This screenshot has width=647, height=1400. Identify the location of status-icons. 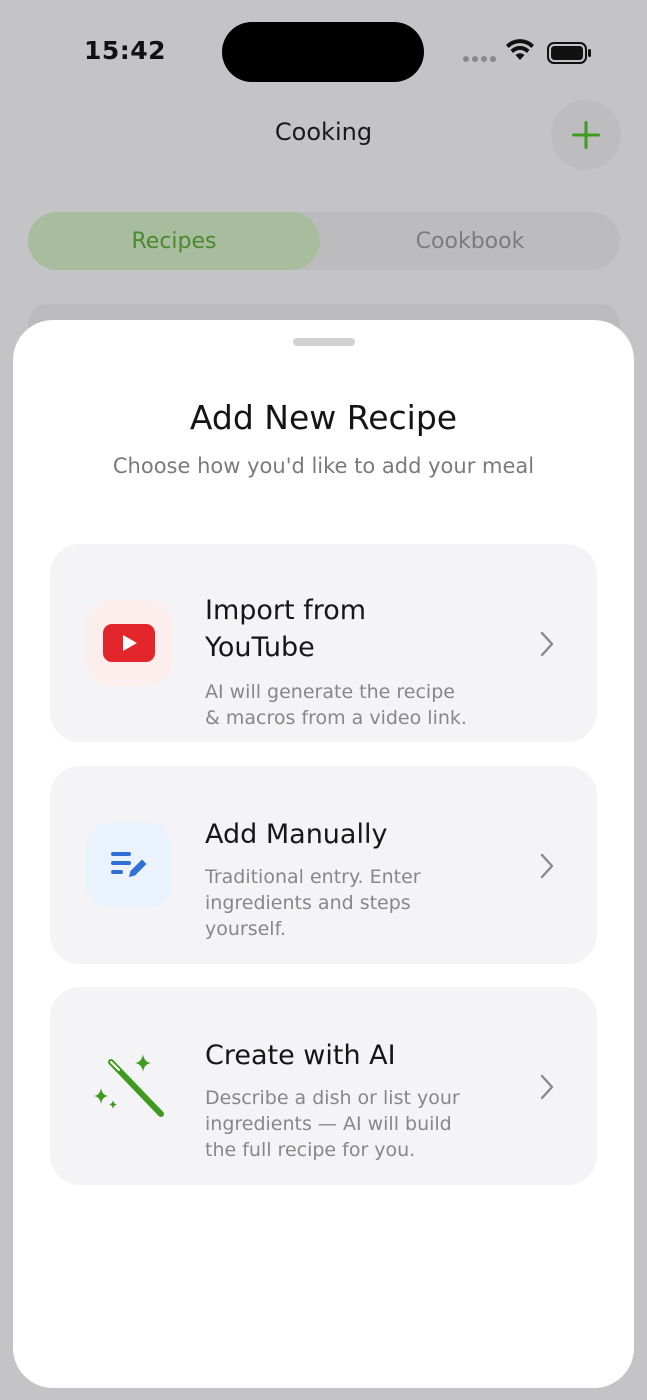
(528, 53).